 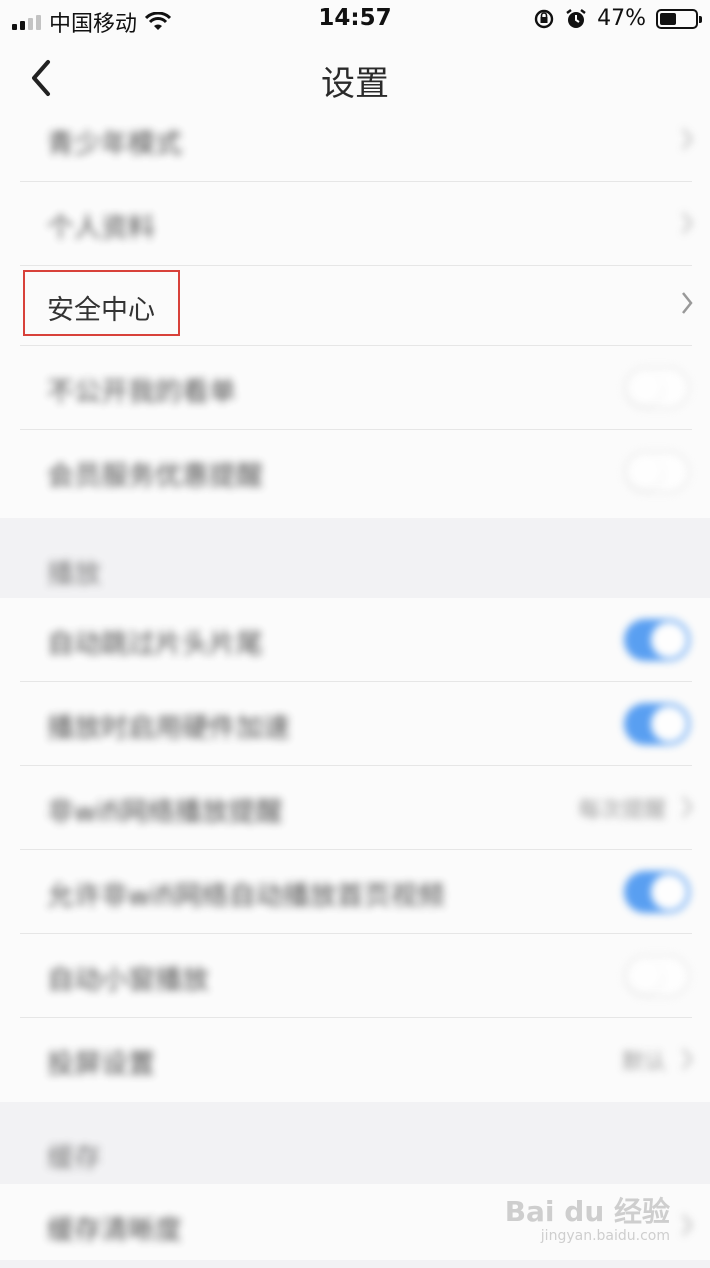 I want to click on battery-icon, so click(x=679, y=18).